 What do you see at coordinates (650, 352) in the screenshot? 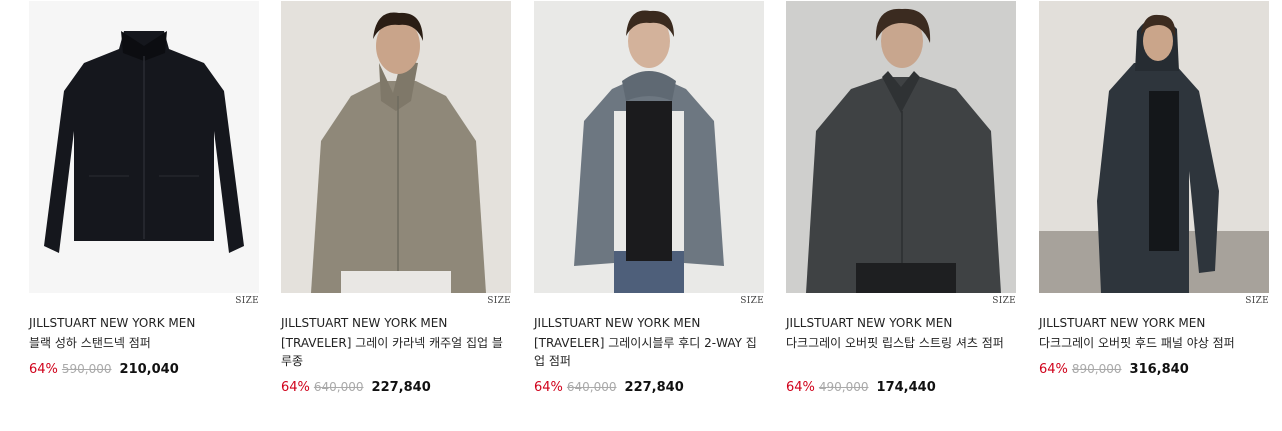
I see `product-name: [TRAVELER] 그레이시블루 후디 2-WAY 집업 점퍼` at bounding box center [650, 352].